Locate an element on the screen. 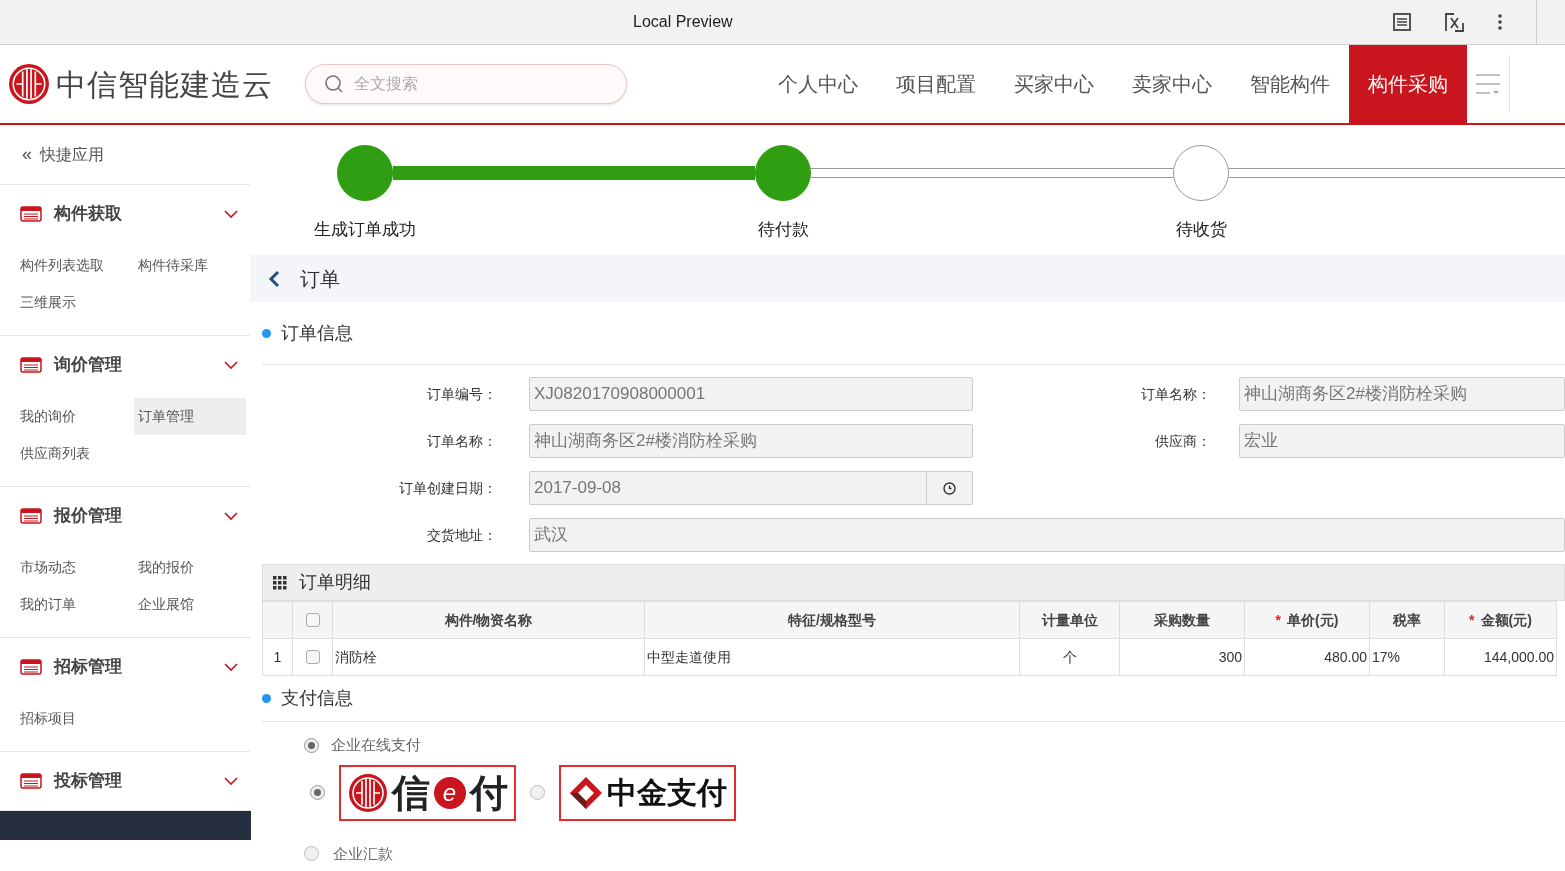 The height and width of the screenshot is (871, 1565). clock-icon is located at coordinates (949, 488).